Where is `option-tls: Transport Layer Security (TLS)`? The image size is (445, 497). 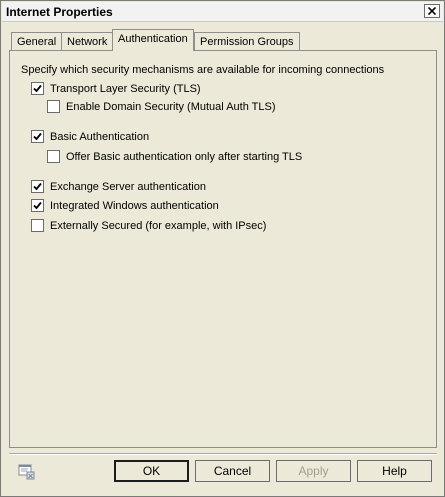
option-tls: Transport Layer Security (TLS) is located at coordinates (116, 88).